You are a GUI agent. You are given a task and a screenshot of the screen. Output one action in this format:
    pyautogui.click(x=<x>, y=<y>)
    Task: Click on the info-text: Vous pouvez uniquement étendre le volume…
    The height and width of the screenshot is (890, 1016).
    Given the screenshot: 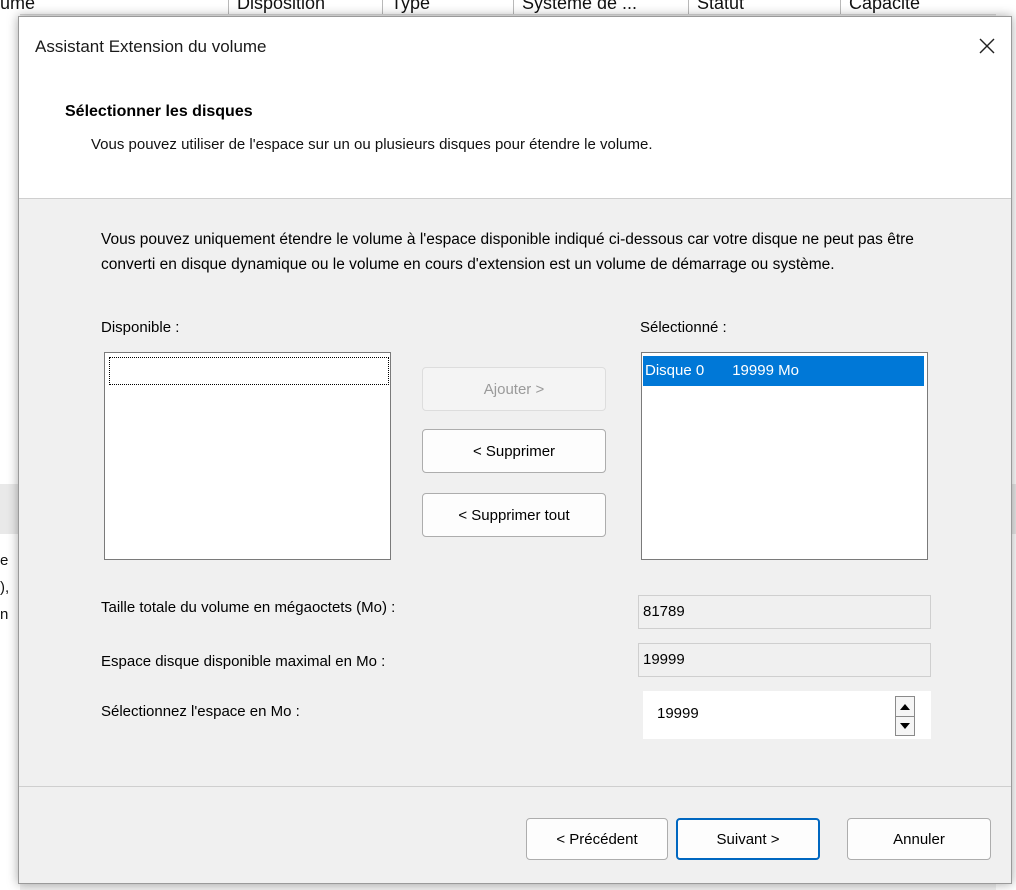 What is the action you would take?
    pyautogui.click(x=507, y=252)
    